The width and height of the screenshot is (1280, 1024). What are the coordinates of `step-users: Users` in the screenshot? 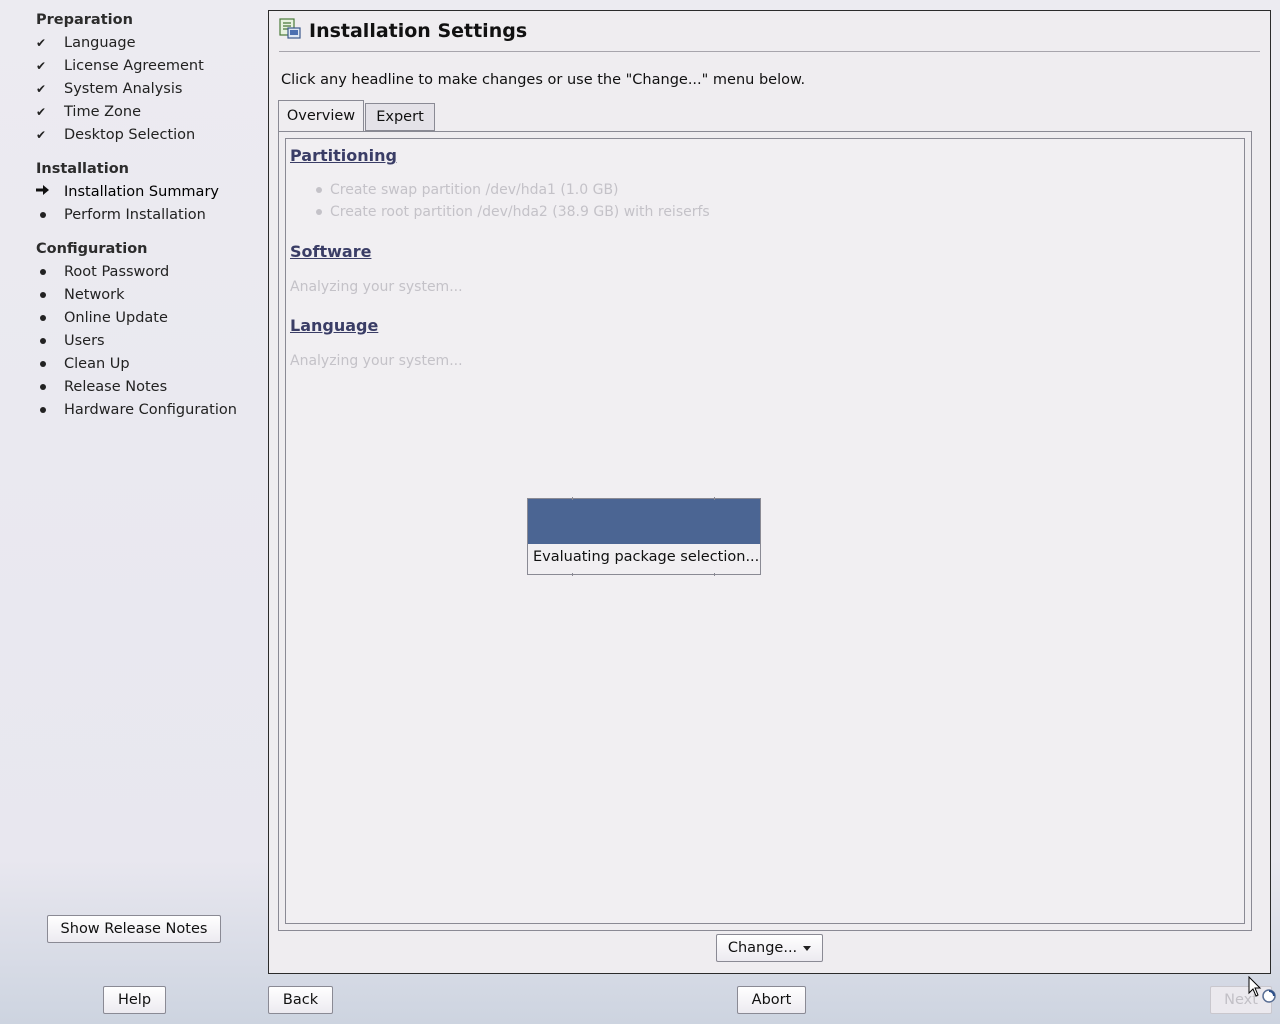 It's located at (70, 341).